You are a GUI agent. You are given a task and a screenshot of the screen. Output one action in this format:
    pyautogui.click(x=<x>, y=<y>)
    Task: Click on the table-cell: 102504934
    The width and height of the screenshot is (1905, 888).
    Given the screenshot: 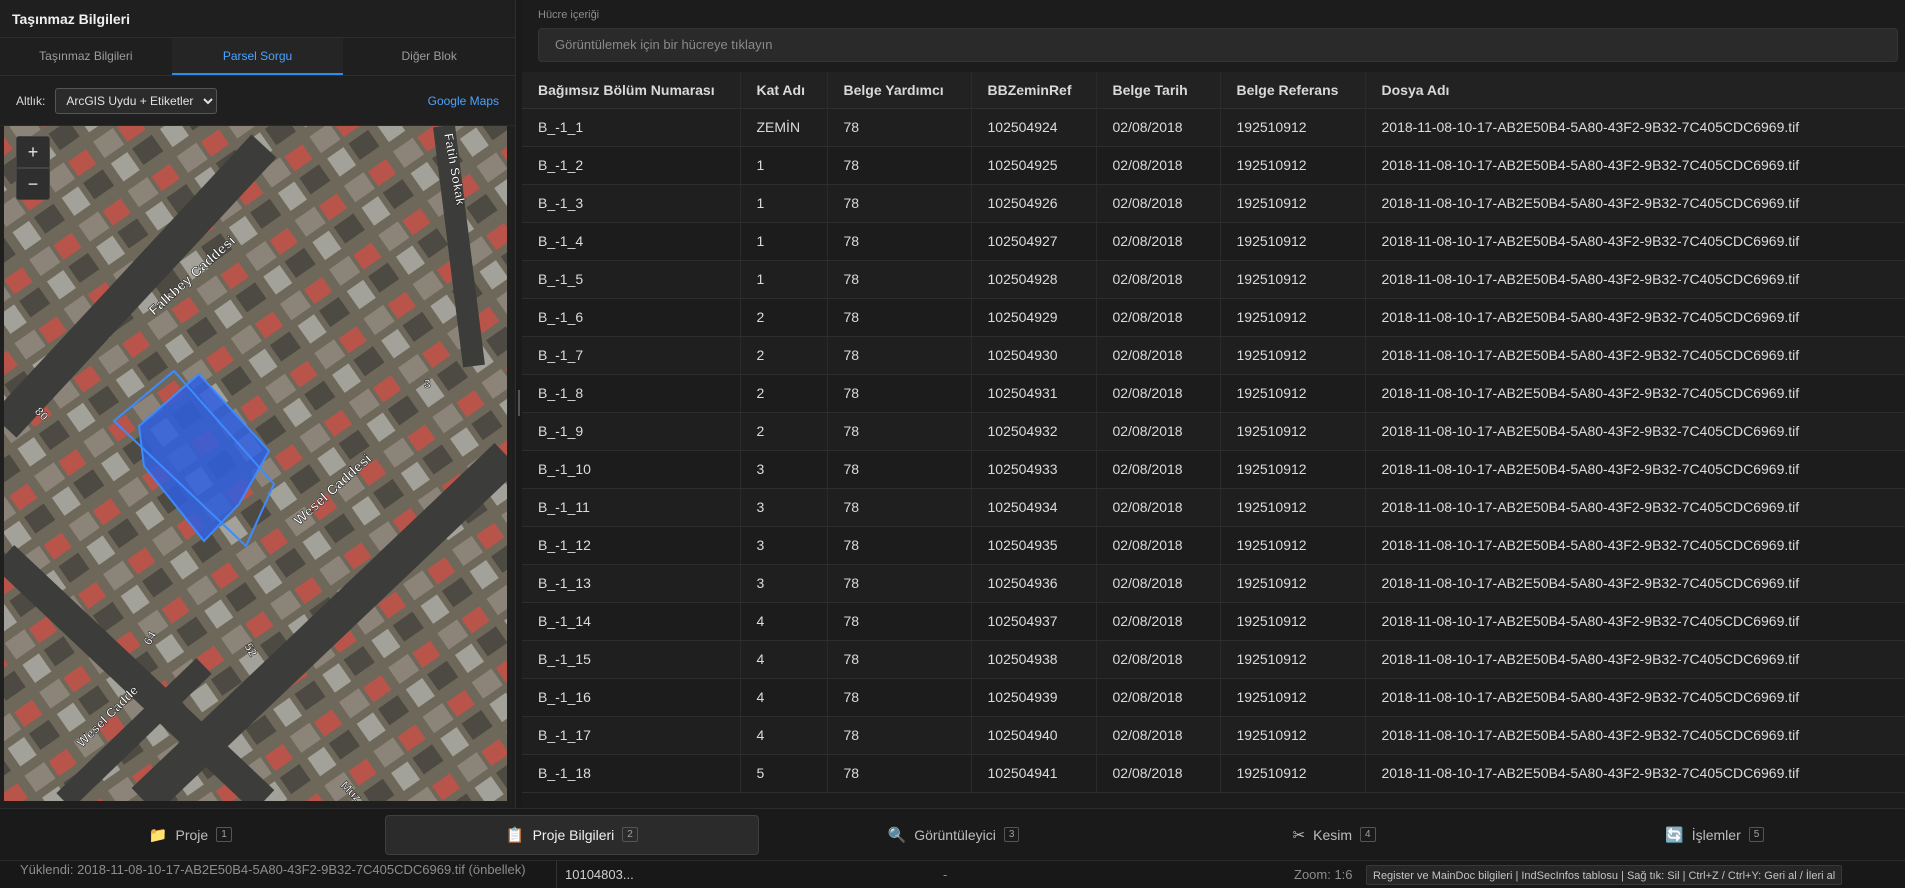 What is the action you would take?
    pyautogui.click(x=1034, y=507)
    